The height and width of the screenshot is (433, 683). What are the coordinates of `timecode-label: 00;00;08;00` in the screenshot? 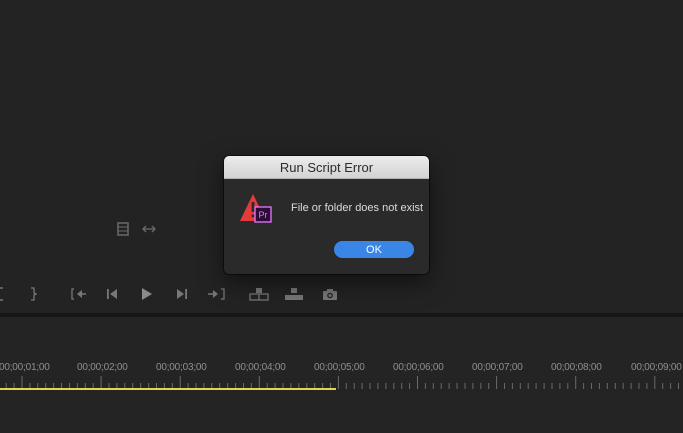 It's located at (576, 367).